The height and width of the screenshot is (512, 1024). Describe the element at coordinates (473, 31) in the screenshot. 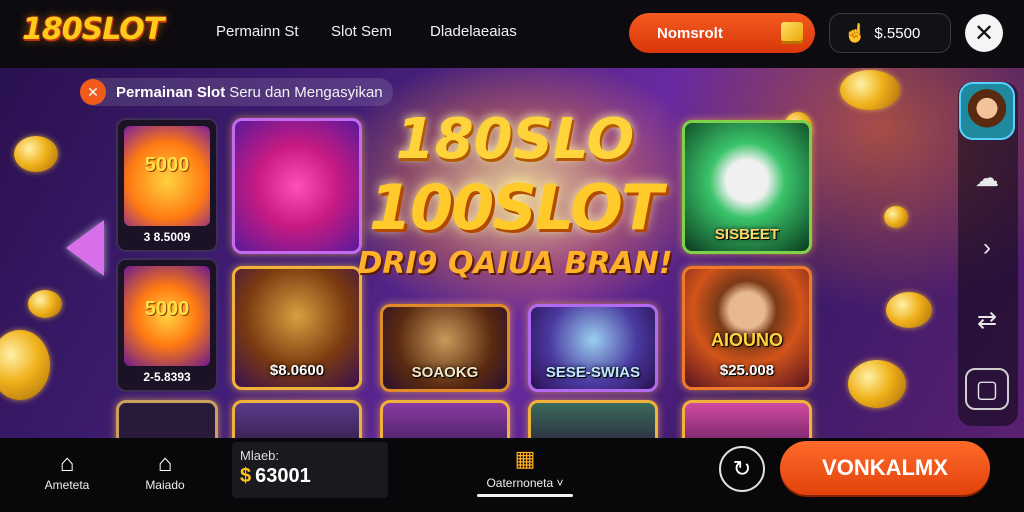

I see `nav-link-other: Dladelaeaias` at that location.